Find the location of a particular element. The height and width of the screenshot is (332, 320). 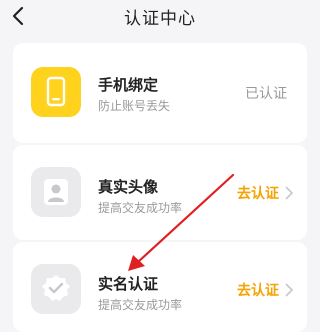

verify-avatar-button: 去认证 is located at coordinates (265, 193).